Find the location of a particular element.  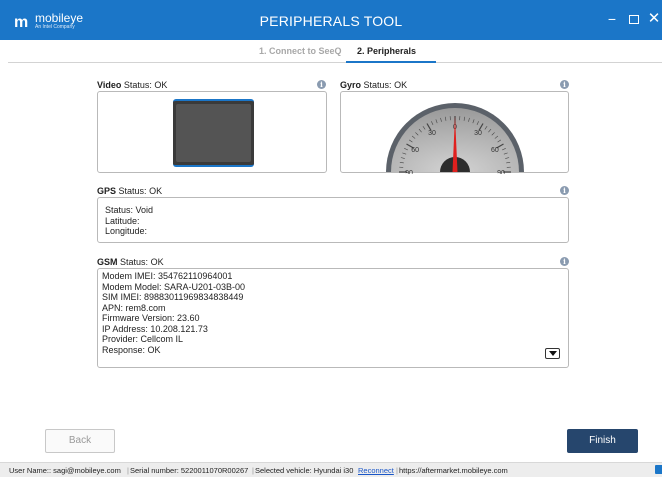

close-icon: ✕ is located at coordinates (653, 19).